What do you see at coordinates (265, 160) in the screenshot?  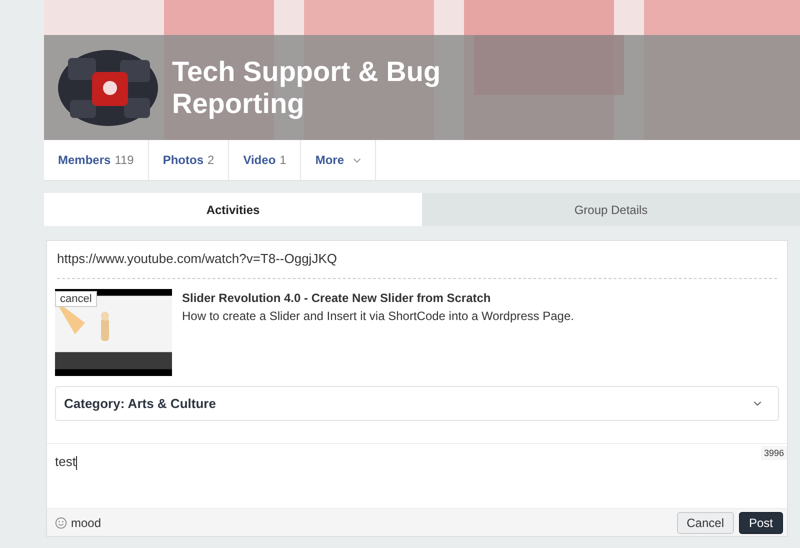 I see `nav-link: Video 1` at bounding box center [265, 160].